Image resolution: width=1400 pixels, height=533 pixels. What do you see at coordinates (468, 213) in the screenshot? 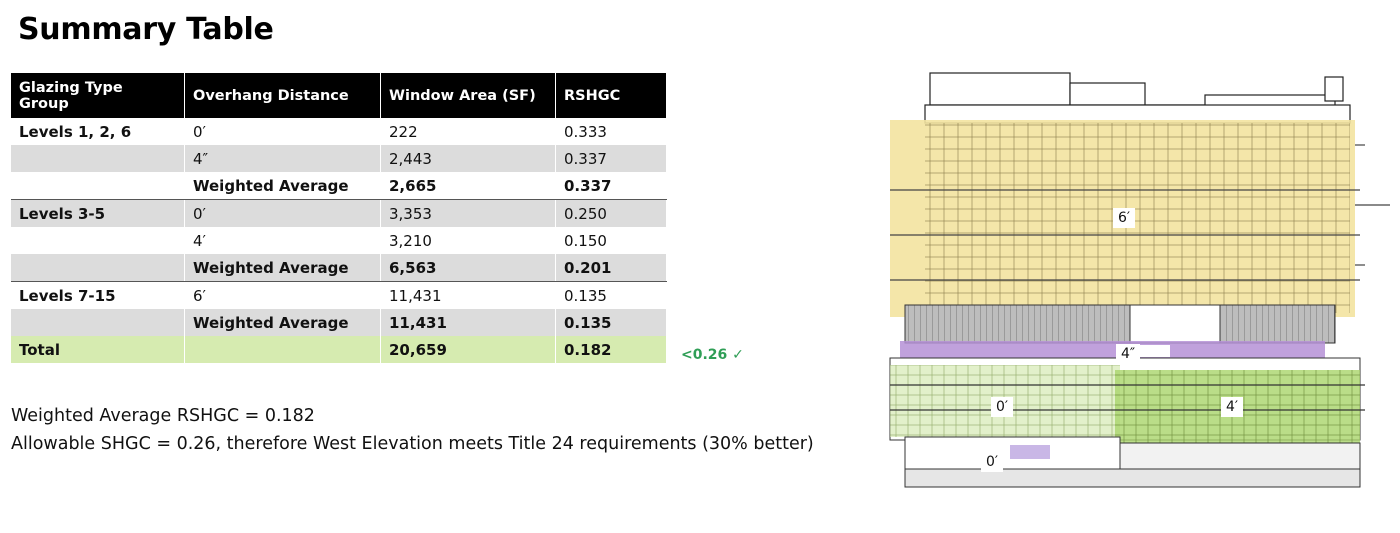
I see `cell-area: 3,353` at bounding box center [468, 213].